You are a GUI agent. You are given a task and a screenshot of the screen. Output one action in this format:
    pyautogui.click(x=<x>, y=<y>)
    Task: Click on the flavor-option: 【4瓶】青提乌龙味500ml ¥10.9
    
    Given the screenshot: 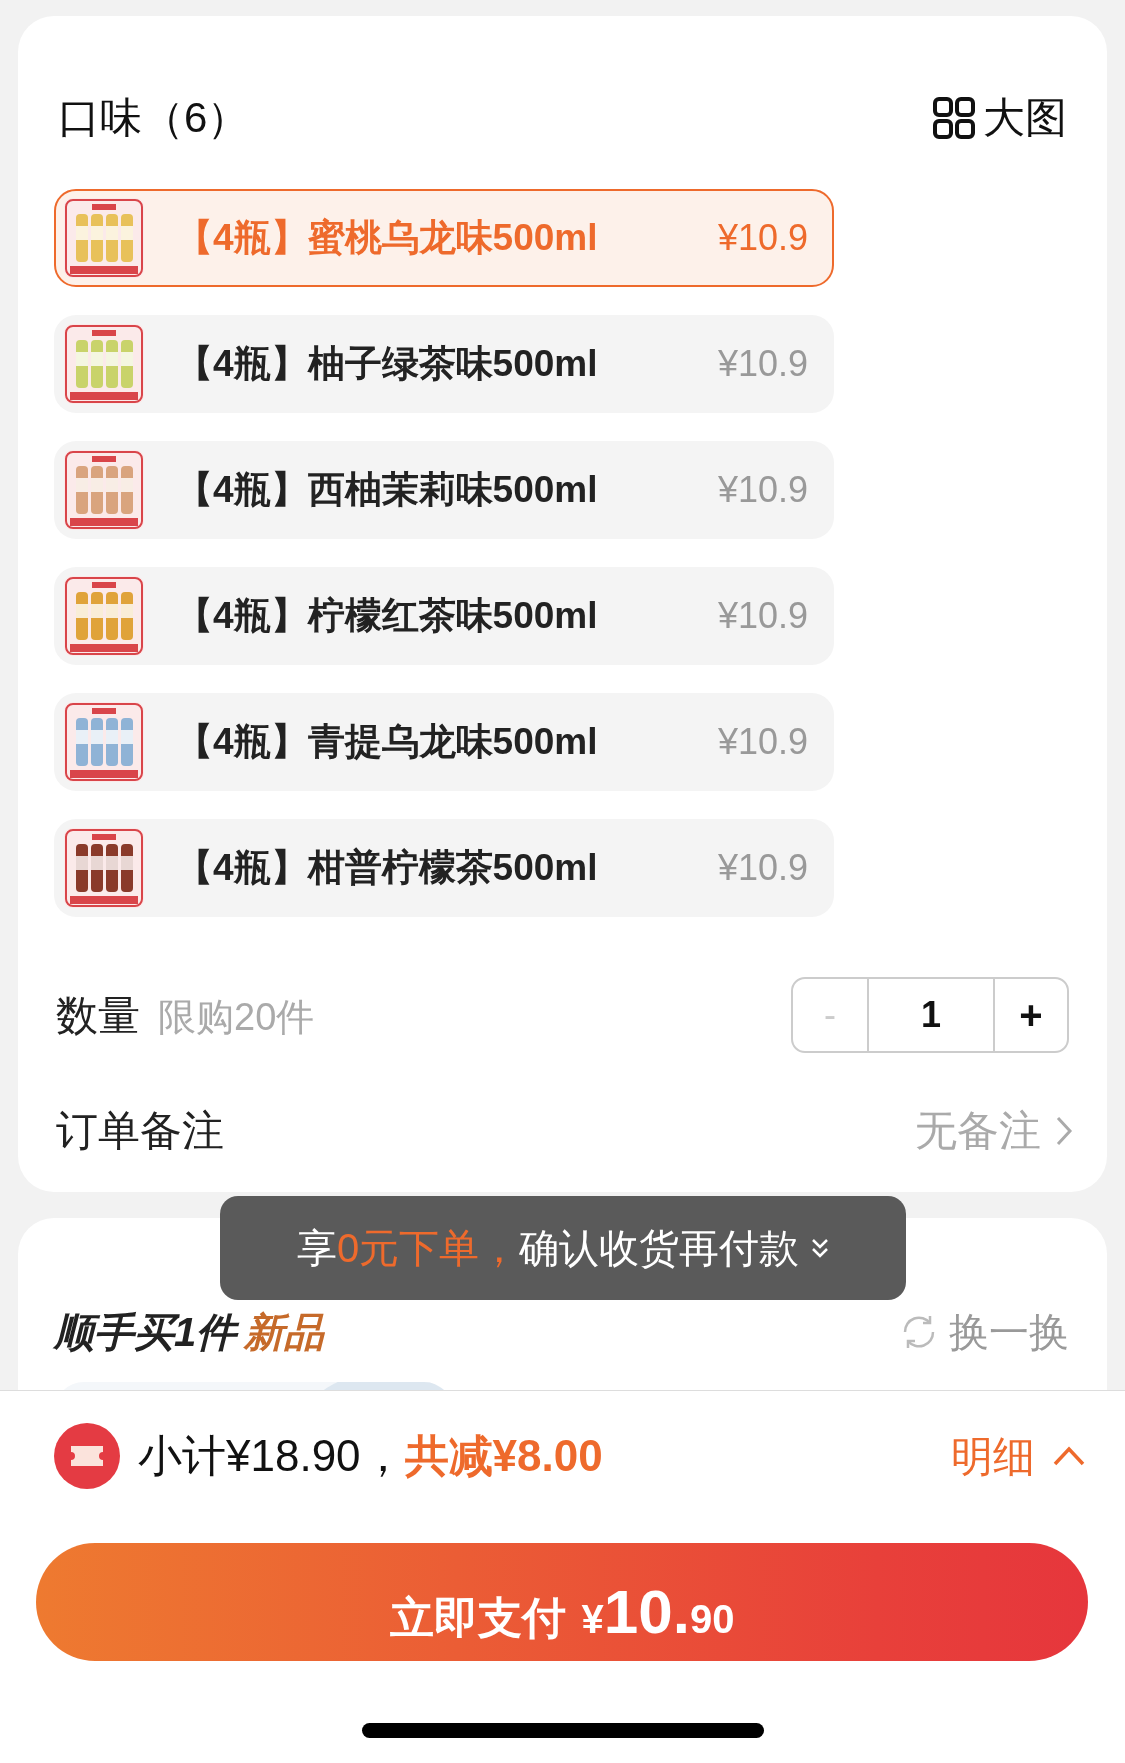 What is the action you would take?
    pyautogui.click(x=444, y=742)
    